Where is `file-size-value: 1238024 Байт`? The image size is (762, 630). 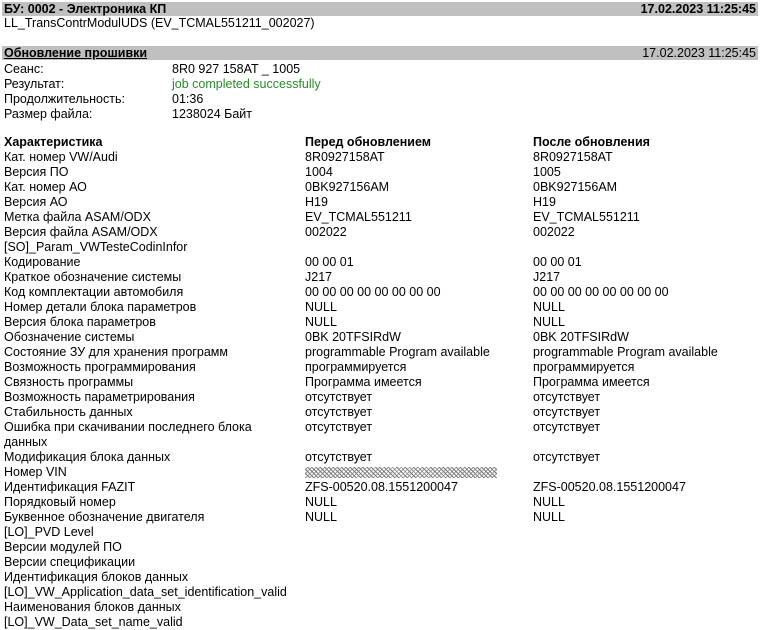 file-size-value: 1238024 Байт is located at coordinates (212, 114).